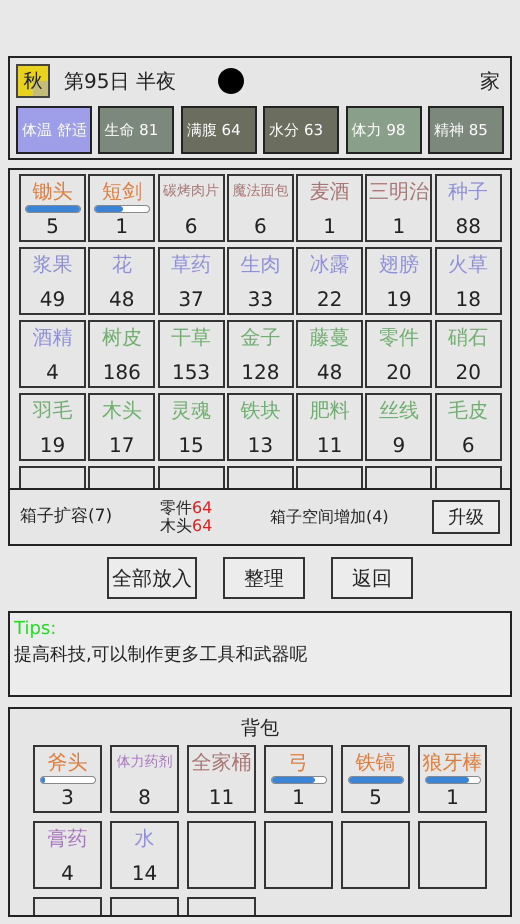 The width and height of the screenshot is (520, 924). Describe the element at coordinates (191, 445) in the screenshot. I see `item-count: 15` at that location.